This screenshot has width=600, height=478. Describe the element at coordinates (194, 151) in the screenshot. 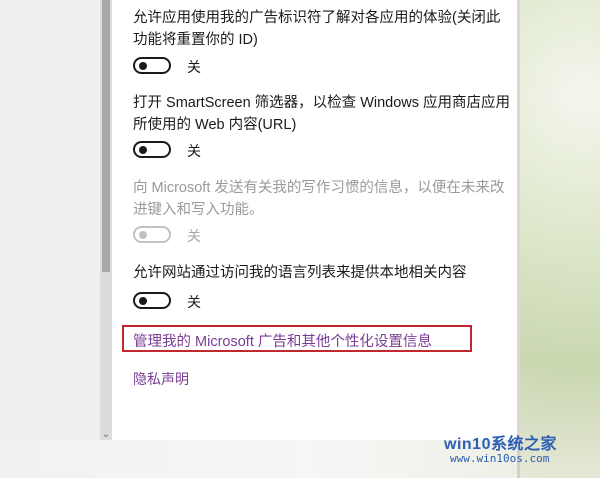

I see `smartscreen-toggle-state: 关` at that location.